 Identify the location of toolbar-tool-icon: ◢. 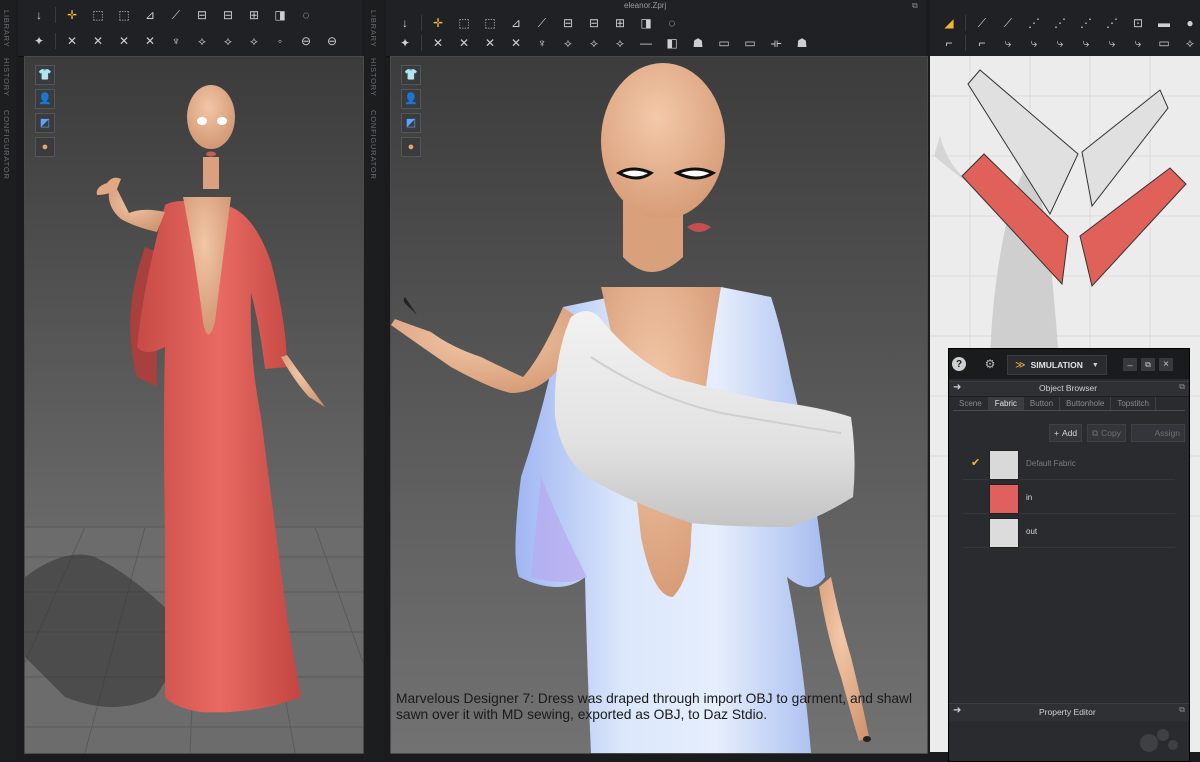
(949, 23).